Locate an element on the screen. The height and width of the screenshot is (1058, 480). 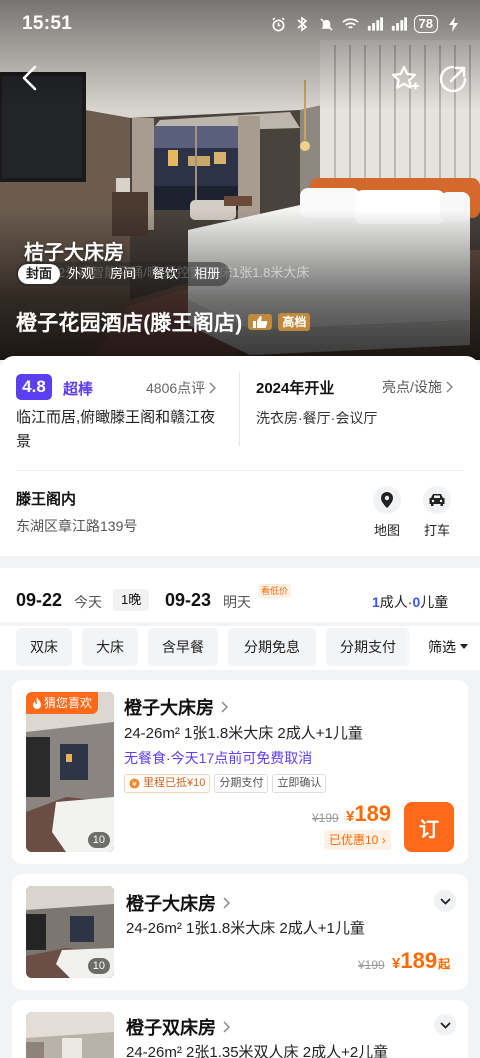
area-name: 滕王阁内 is located at coordinates (46, 499).